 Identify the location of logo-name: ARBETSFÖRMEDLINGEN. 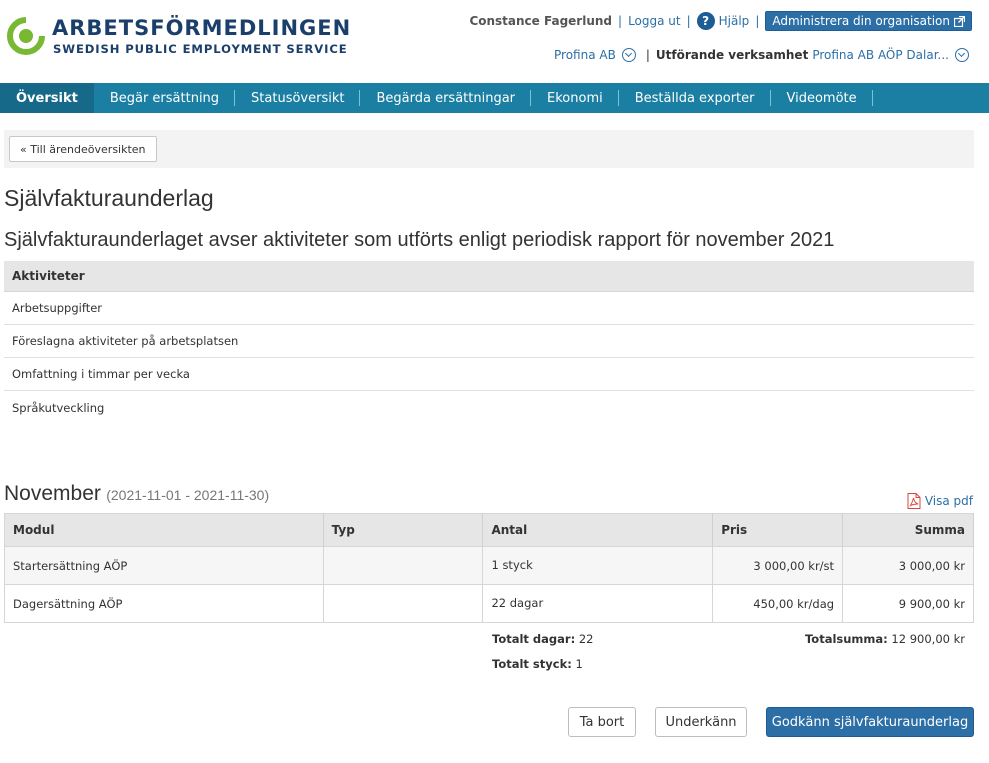
(202, 28).